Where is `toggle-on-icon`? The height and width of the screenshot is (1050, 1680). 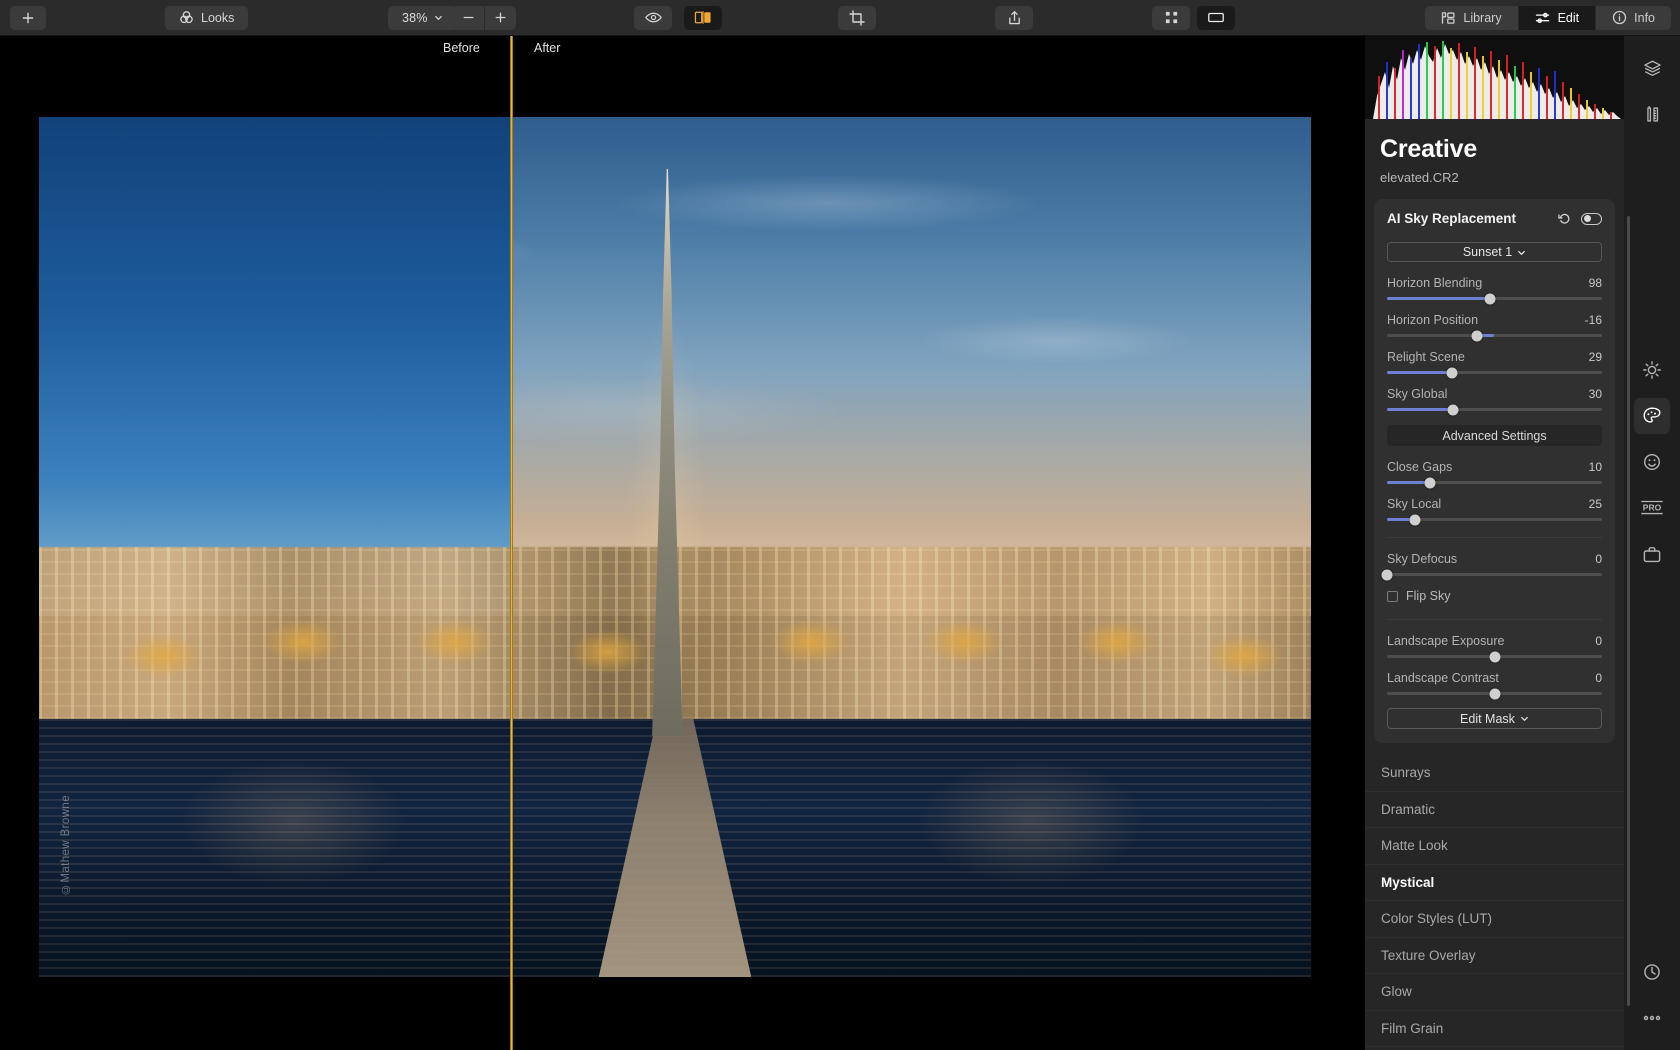 toggle-on-icon is located at coordinates (1591, 218).